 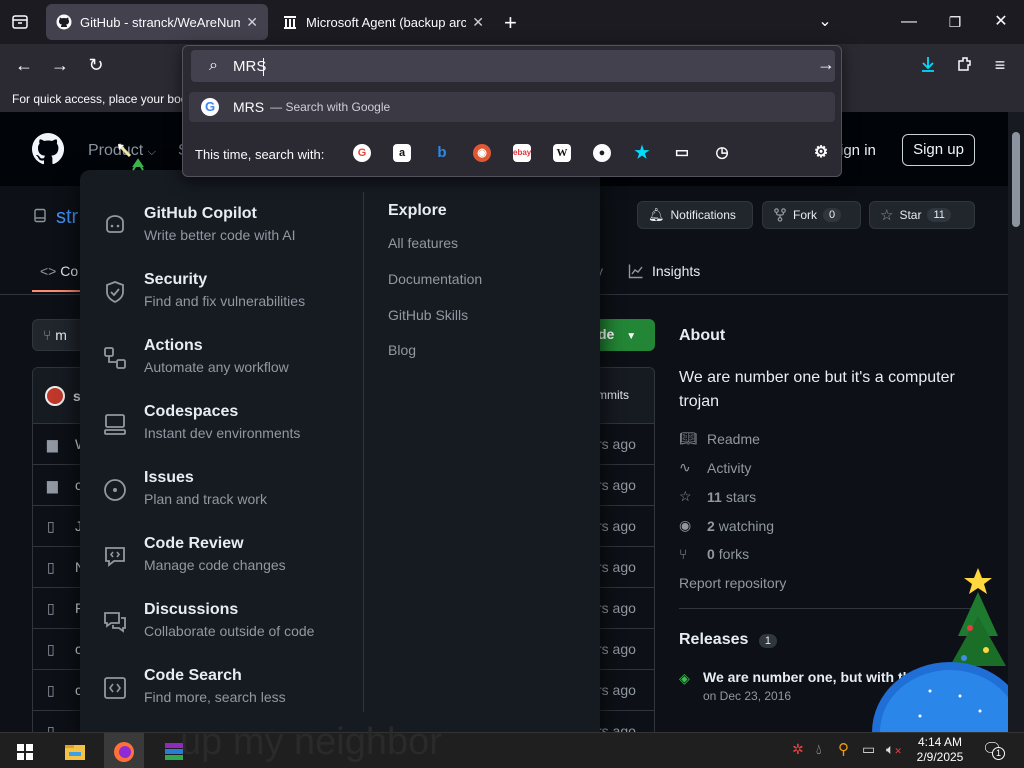 I want to click on reload-icon: ↻, so click(x=96, y=65).